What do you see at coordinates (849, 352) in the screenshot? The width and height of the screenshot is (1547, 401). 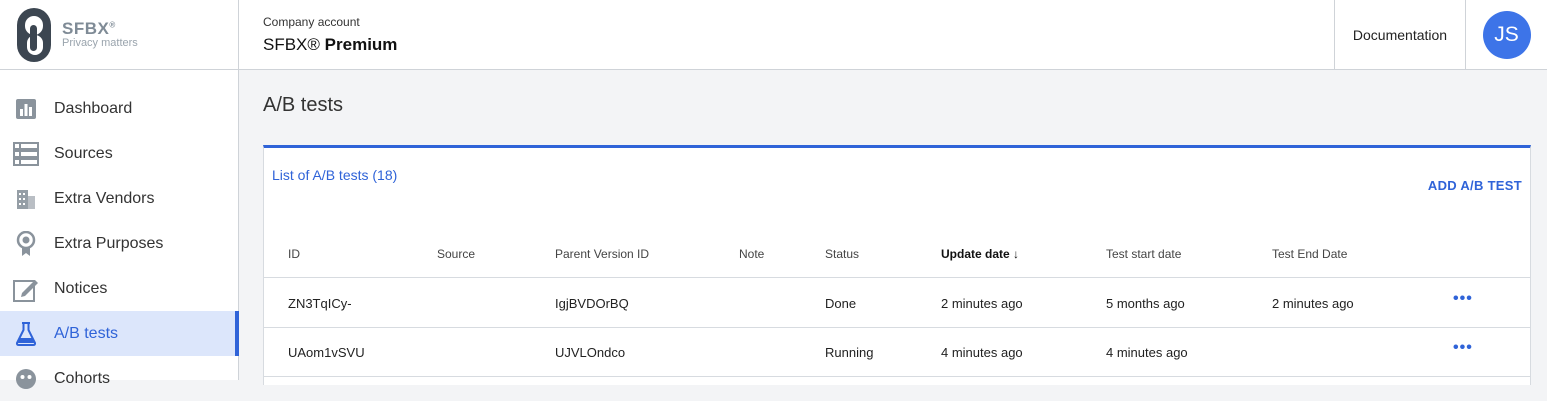 I see `cell-status: Running` at bounding box center [849, 352].